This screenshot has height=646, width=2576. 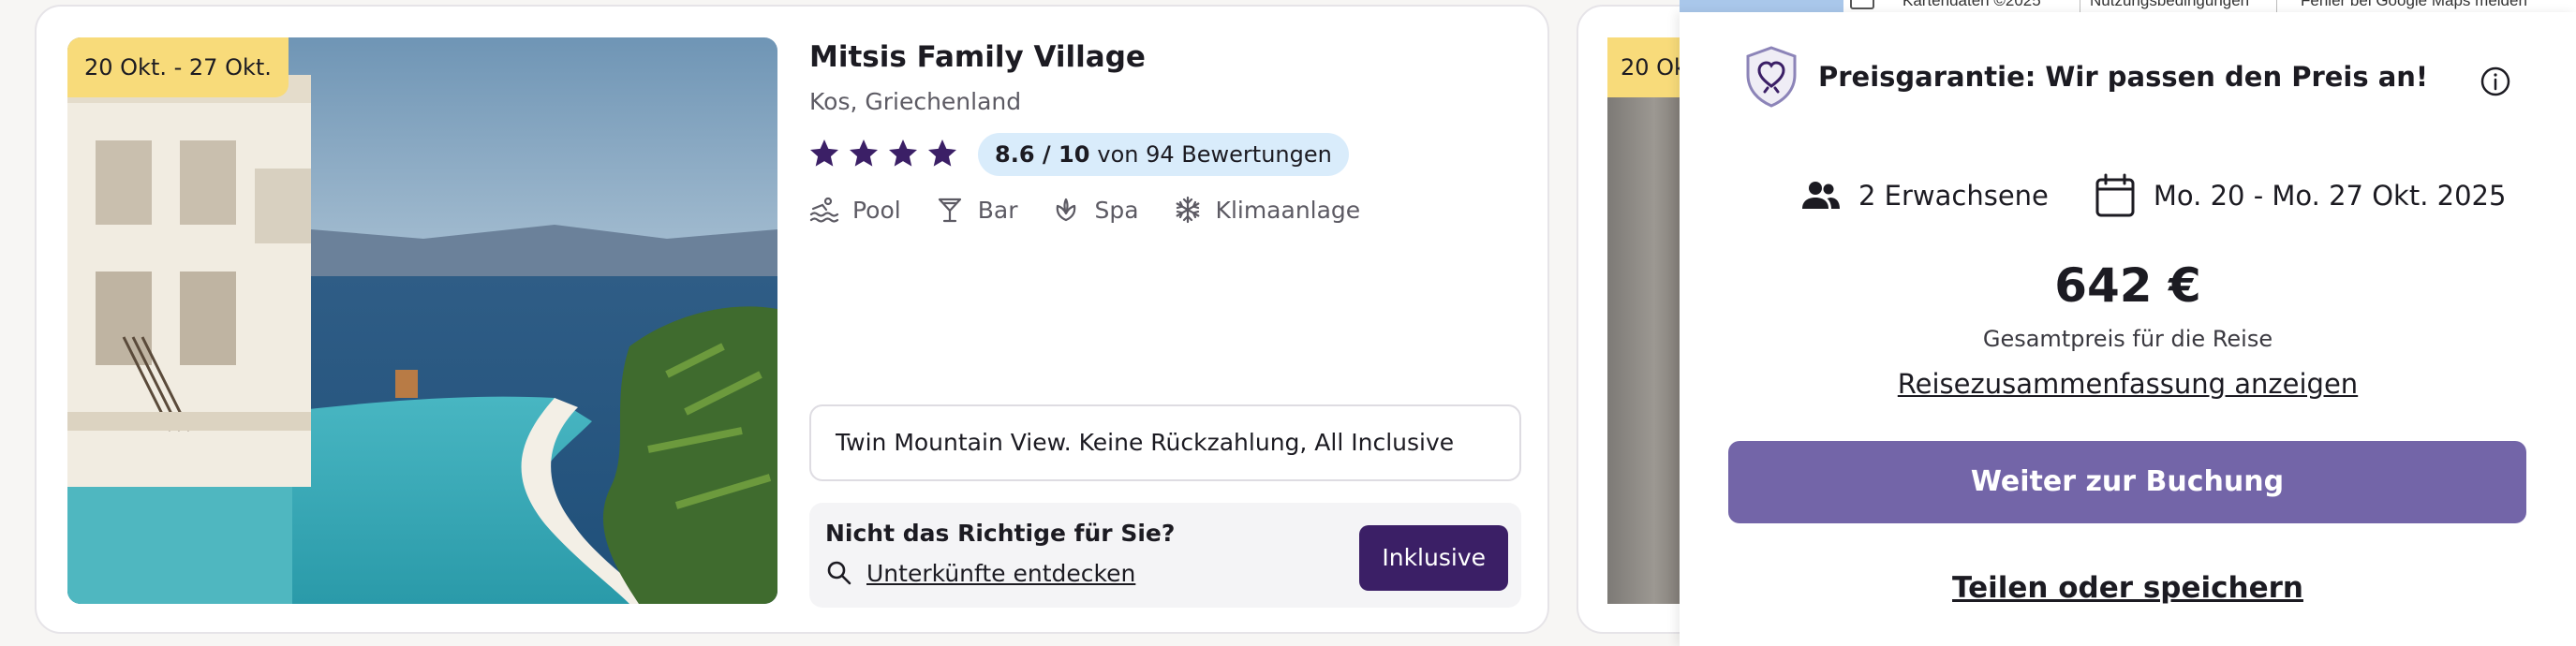 What do you see at coordinates (2128, 588) in the screenshot?
I see `share-or-save-link: Teilen oder speichern` at bounding box center [2128, 588].